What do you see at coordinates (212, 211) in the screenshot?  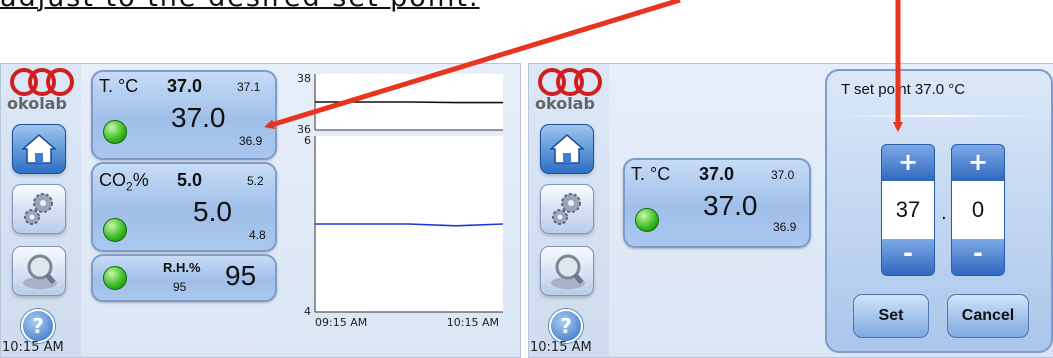 I see `co2-value: 5.0` at bounding box center [212, 211].